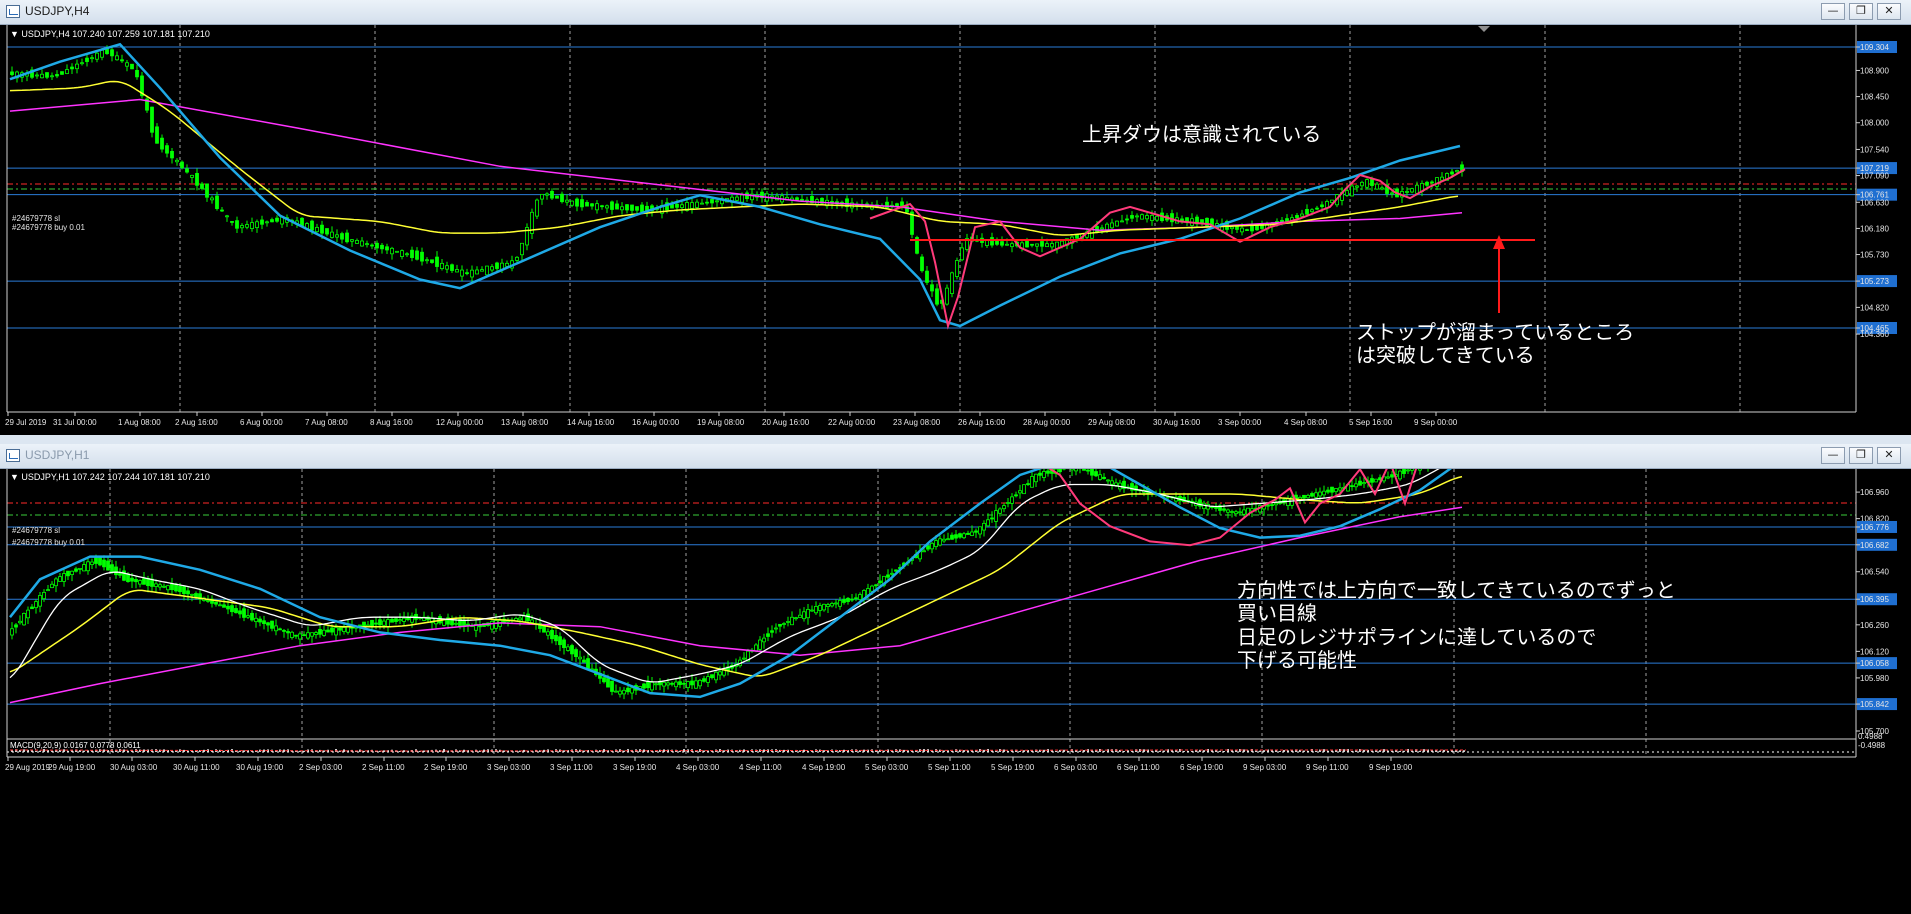 The image size is (1911, 914). Describe the element at coordinates (1874, 678) in the screenshot. I see `price-label: 105.980` at that location.